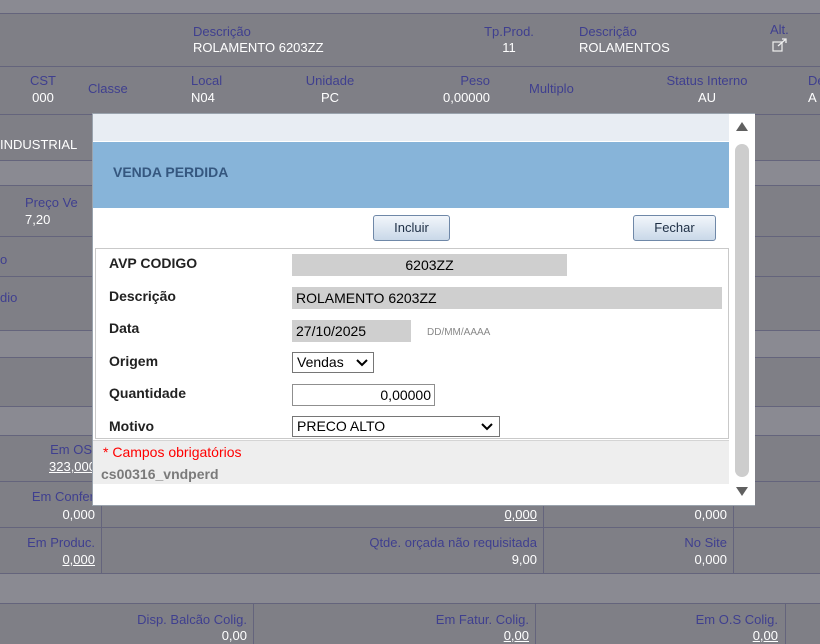  What do you see at coordinates (779, 29) in the screenshot?
I see `alt-label: Alt.` at bounding box center [779, 29].